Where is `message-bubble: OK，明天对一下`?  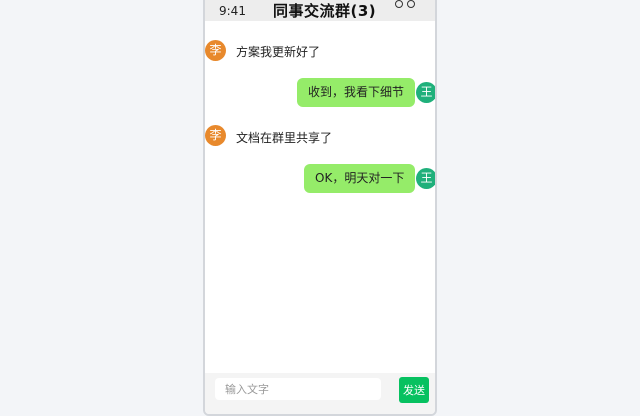
message-bubble: OK，明天对一下 is located at coordinates (360, 178).